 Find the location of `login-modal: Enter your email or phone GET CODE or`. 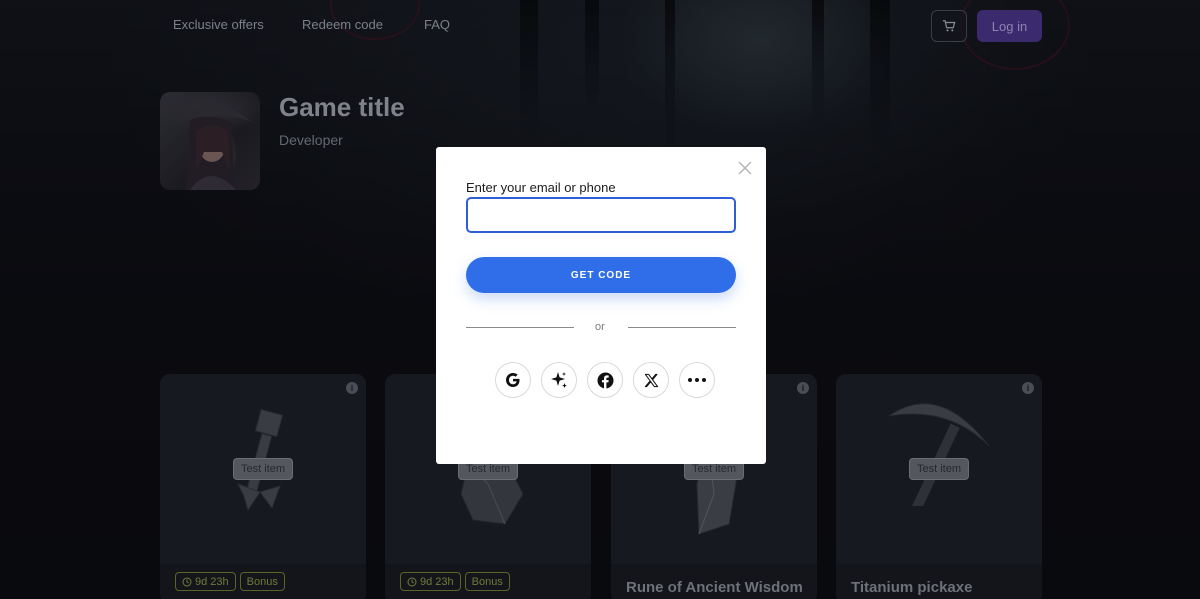

login-modal: Enter your email or phone GET CODE or is located at coordinates (601, 305).